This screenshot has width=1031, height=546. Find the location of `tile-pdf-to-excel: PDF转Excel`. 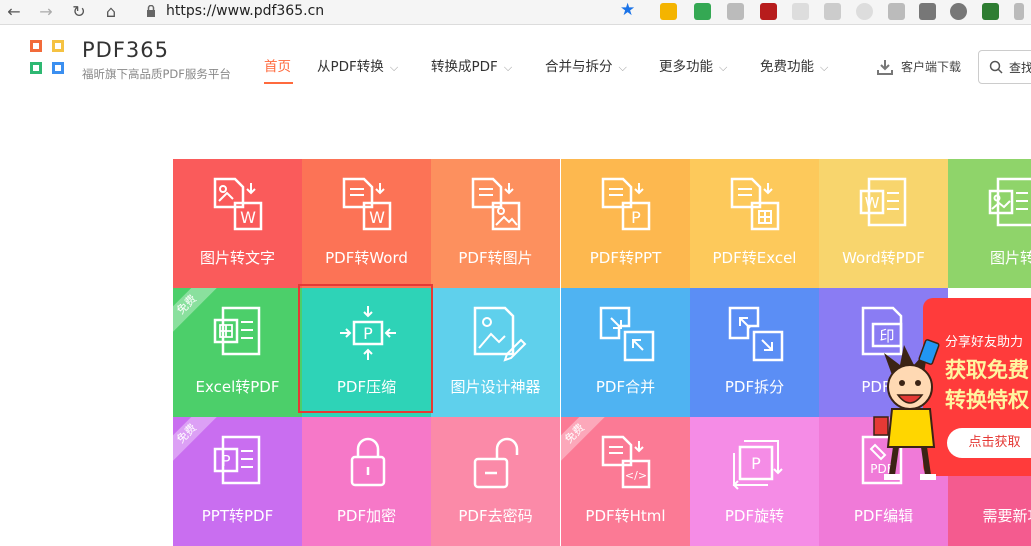

tile-pdf-to-excel: PDF转Excel is located at coordinates (754, 223).